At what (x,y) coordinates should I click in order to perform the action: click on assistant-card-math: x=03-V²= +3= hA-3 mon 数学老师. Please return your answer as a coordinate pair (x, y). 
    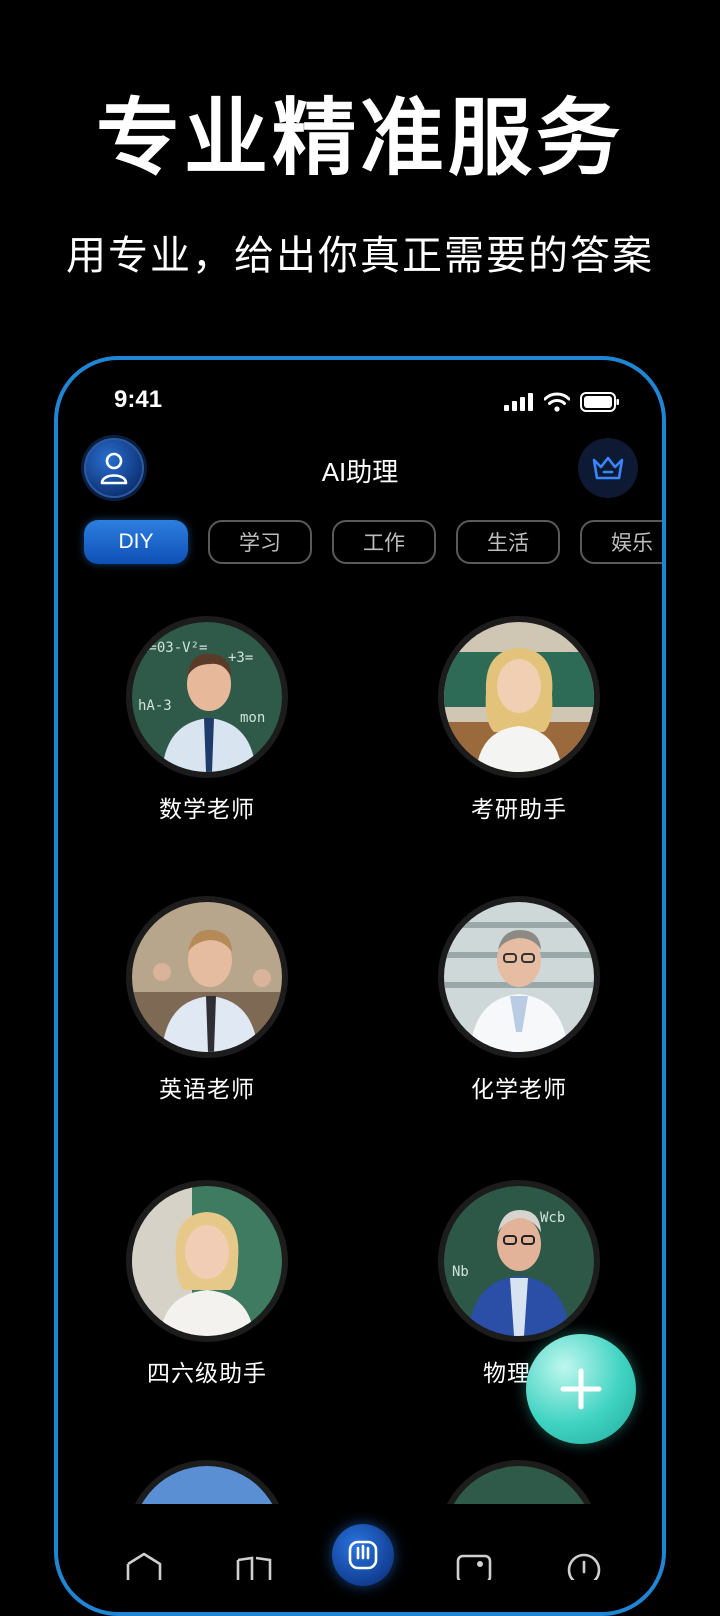
    Looking at the image, I should click on (207, 720).